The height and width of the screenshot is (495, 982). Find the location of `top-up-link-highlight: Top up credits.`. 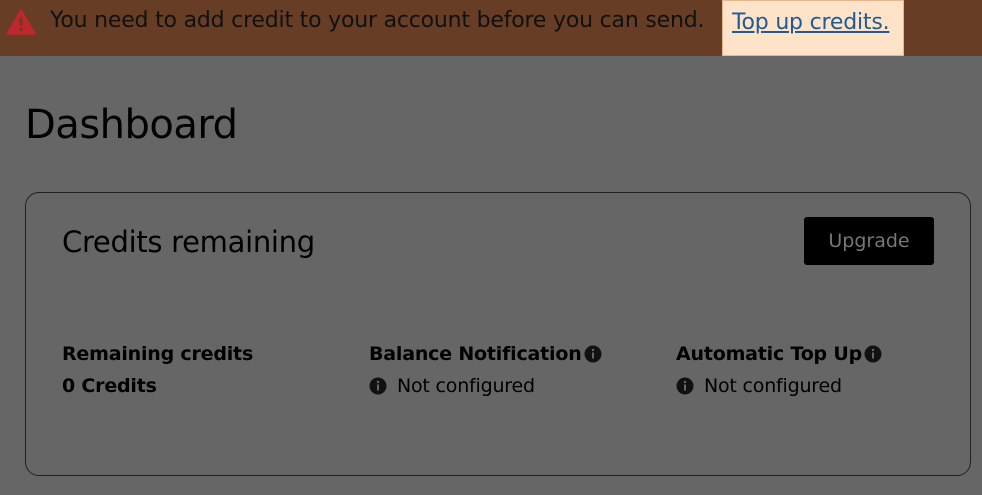

top-up-link-highlight: Top up credits. is located at coordinates (813, 28).